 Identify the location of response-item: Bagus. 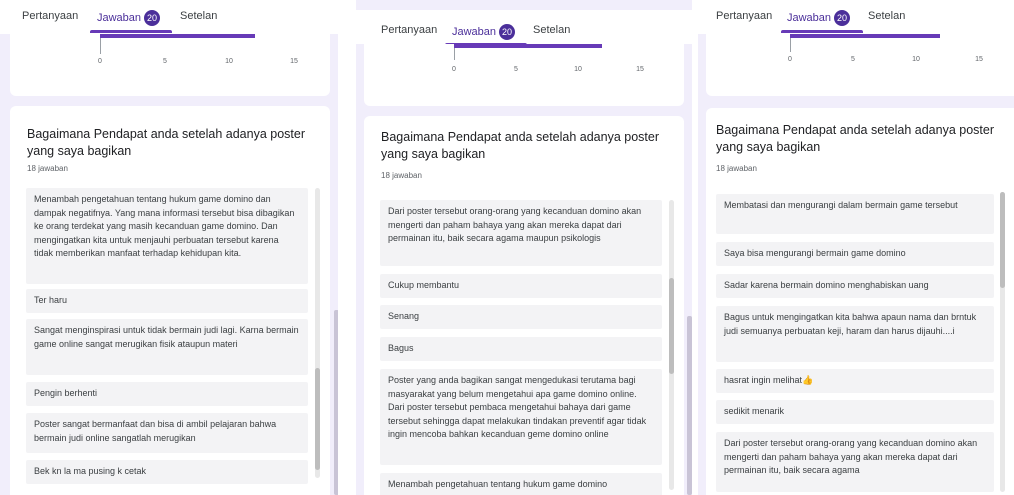
(521, 349).